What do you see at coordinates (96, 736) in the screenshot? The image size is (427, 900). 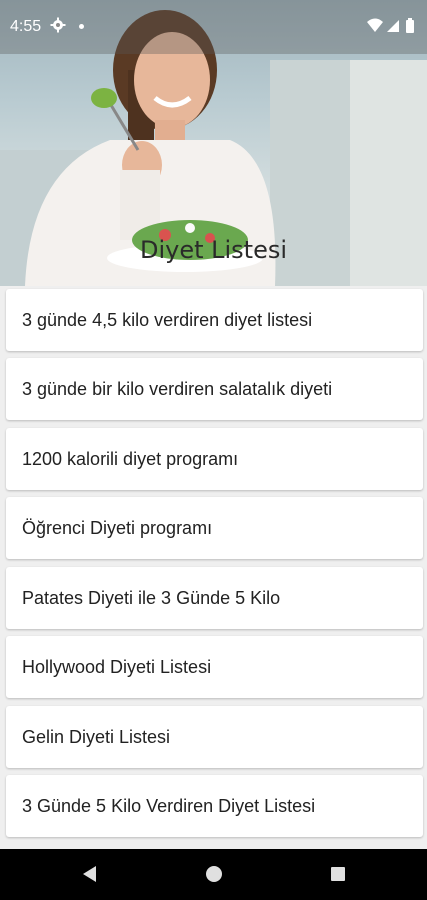 I see `diet-list-item-label: Gelin Diyeti Listesi` at bounding box center [96, 736].